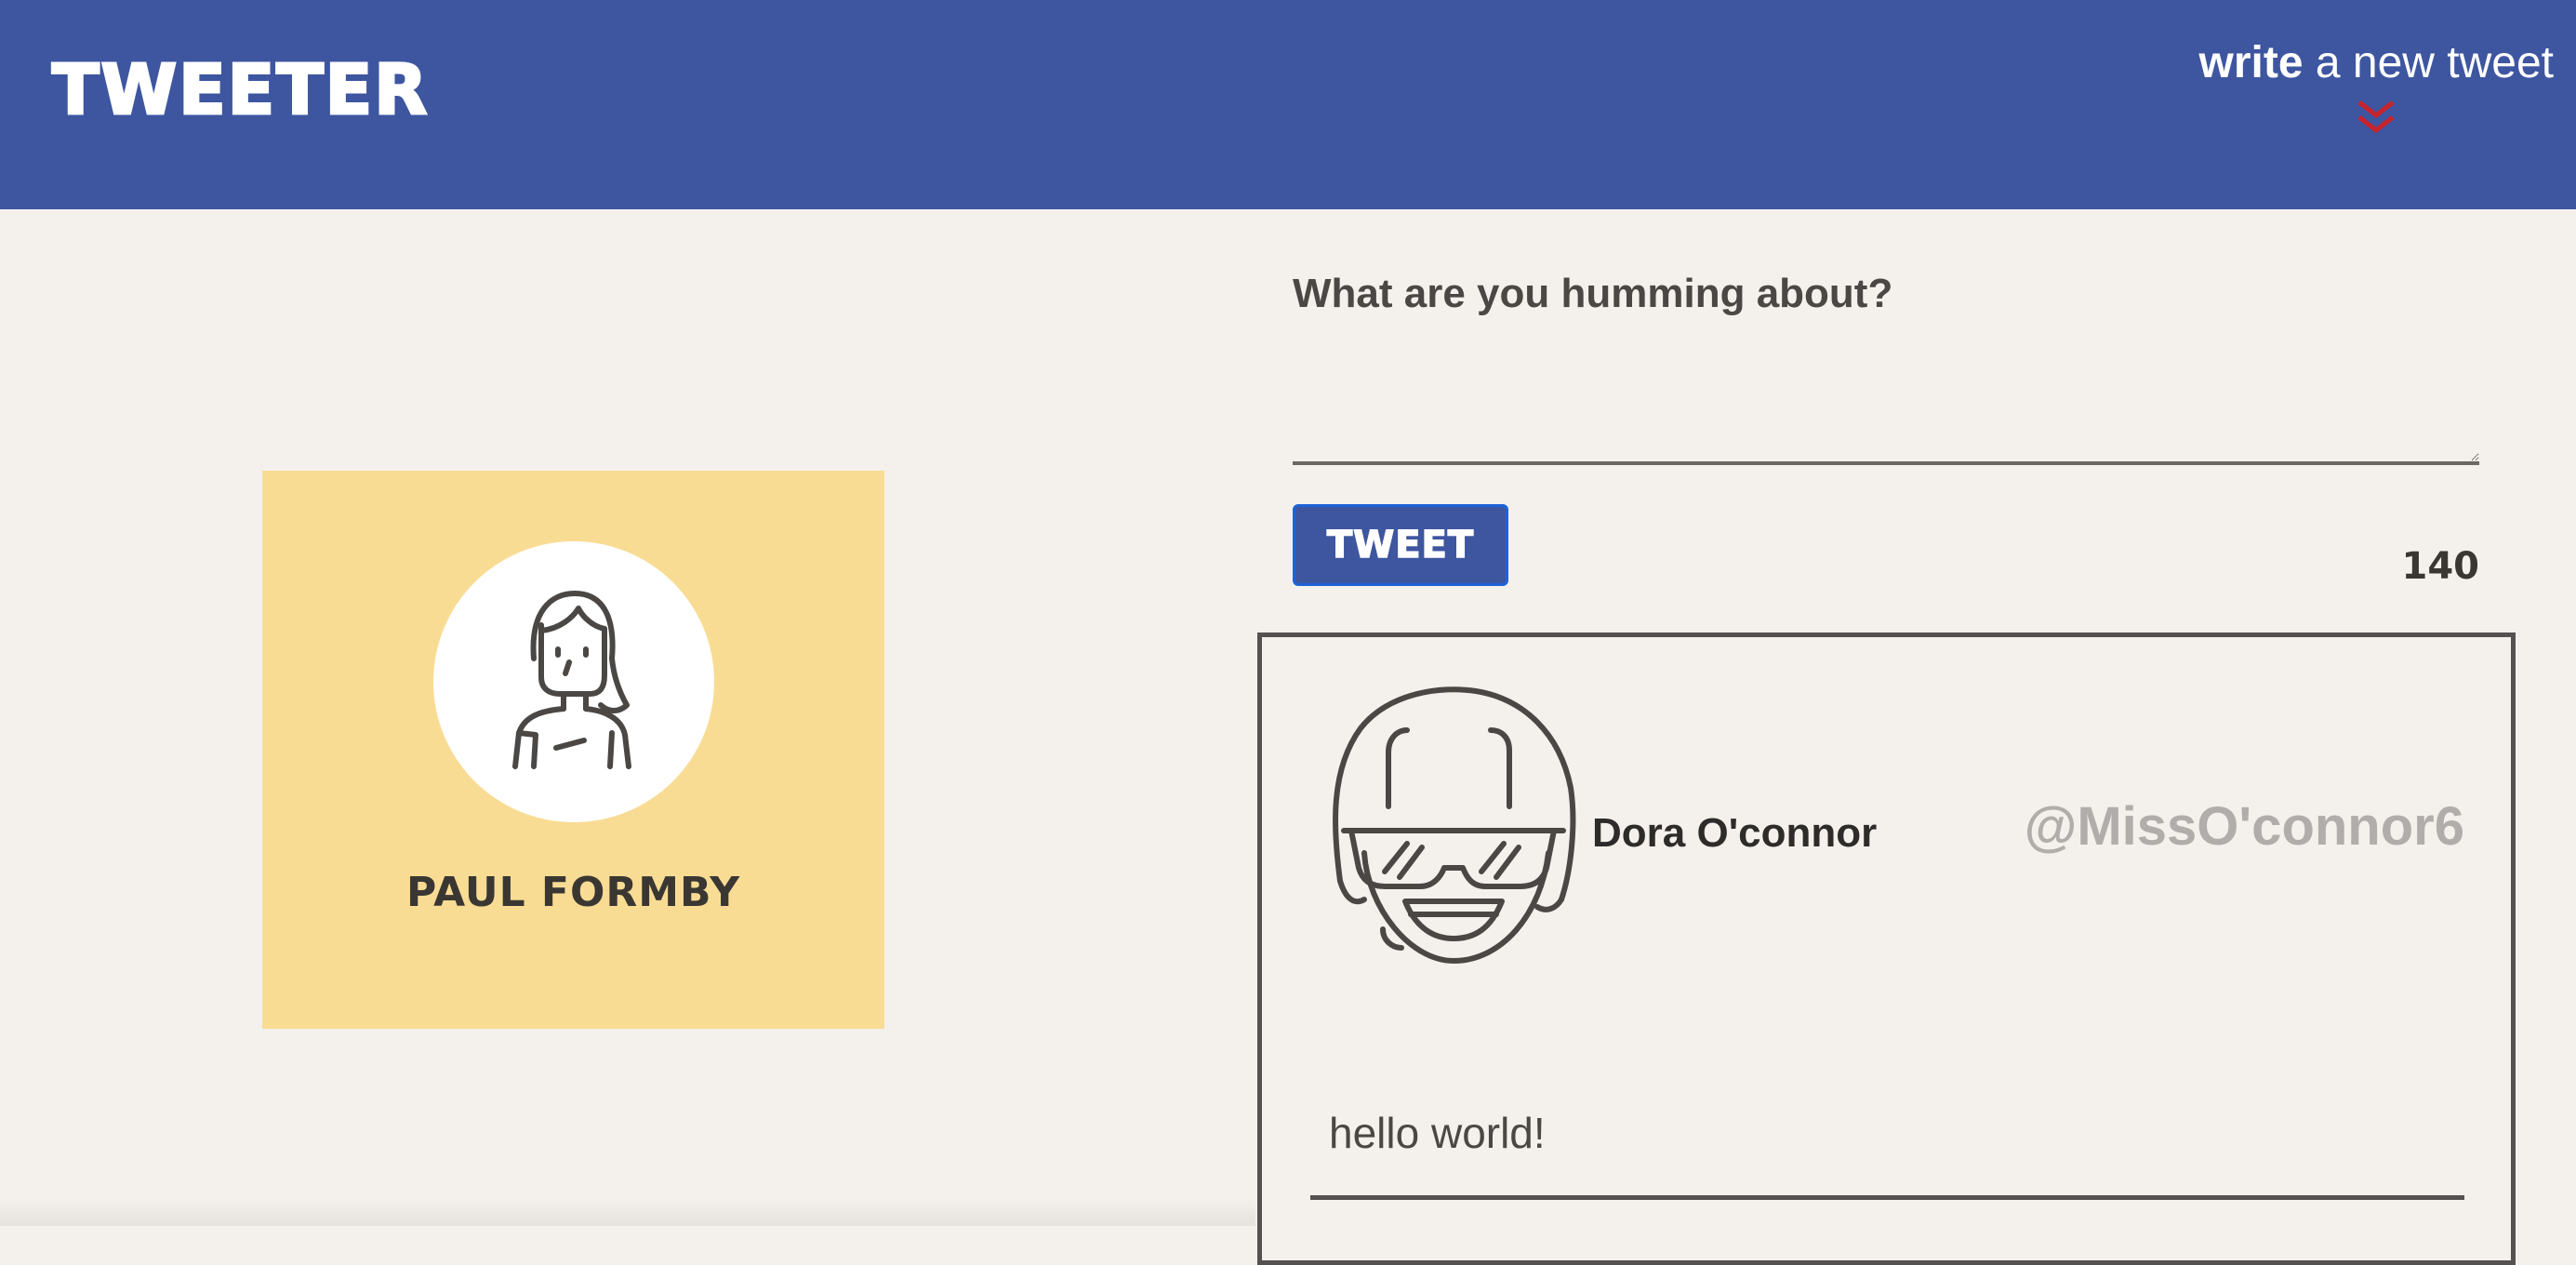 This screenshot has height=1265, width=2576. I want to click on avatar, so click(573, 682).